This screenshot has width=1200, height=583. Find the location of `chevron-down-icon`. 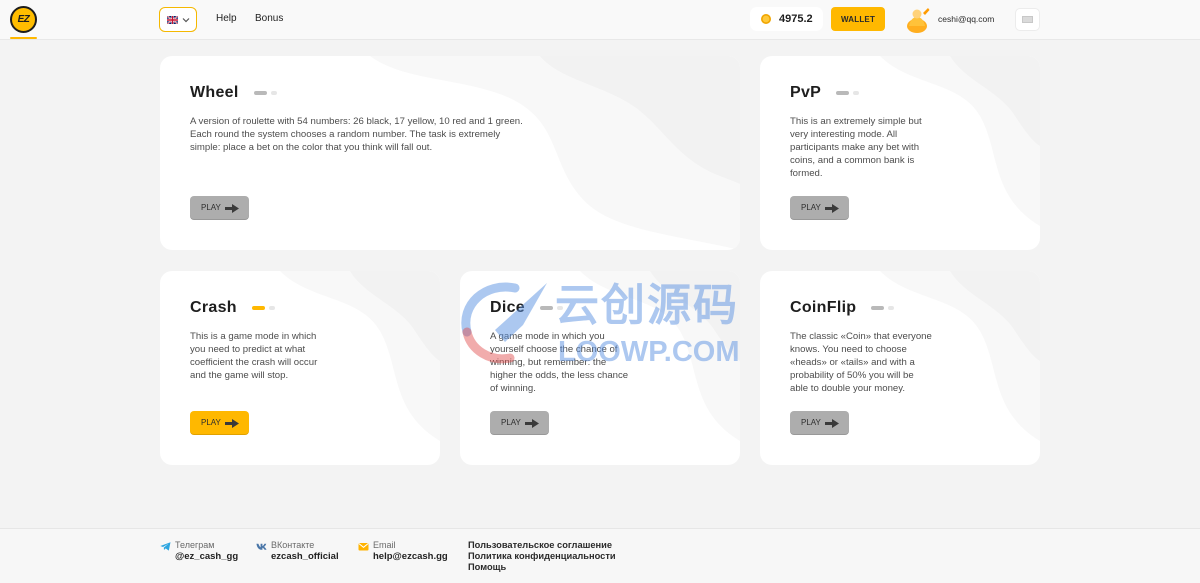

chevron-down-icon is located at coordinates (186, 19).